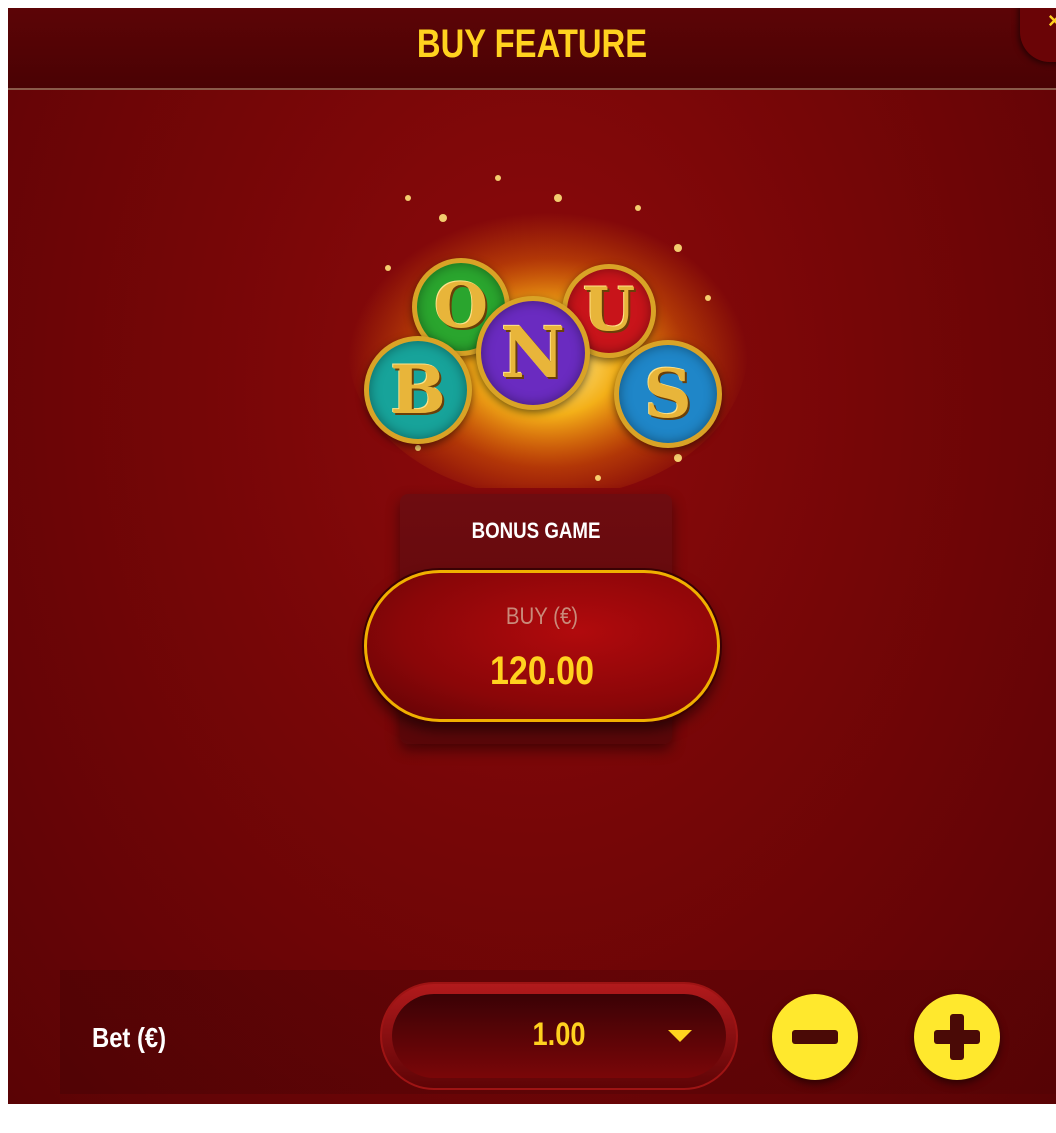  What do you see at coordinates (1052, 20) in the screenshot?
I see `close-icon: ×` at bounding box center [1052, 20].